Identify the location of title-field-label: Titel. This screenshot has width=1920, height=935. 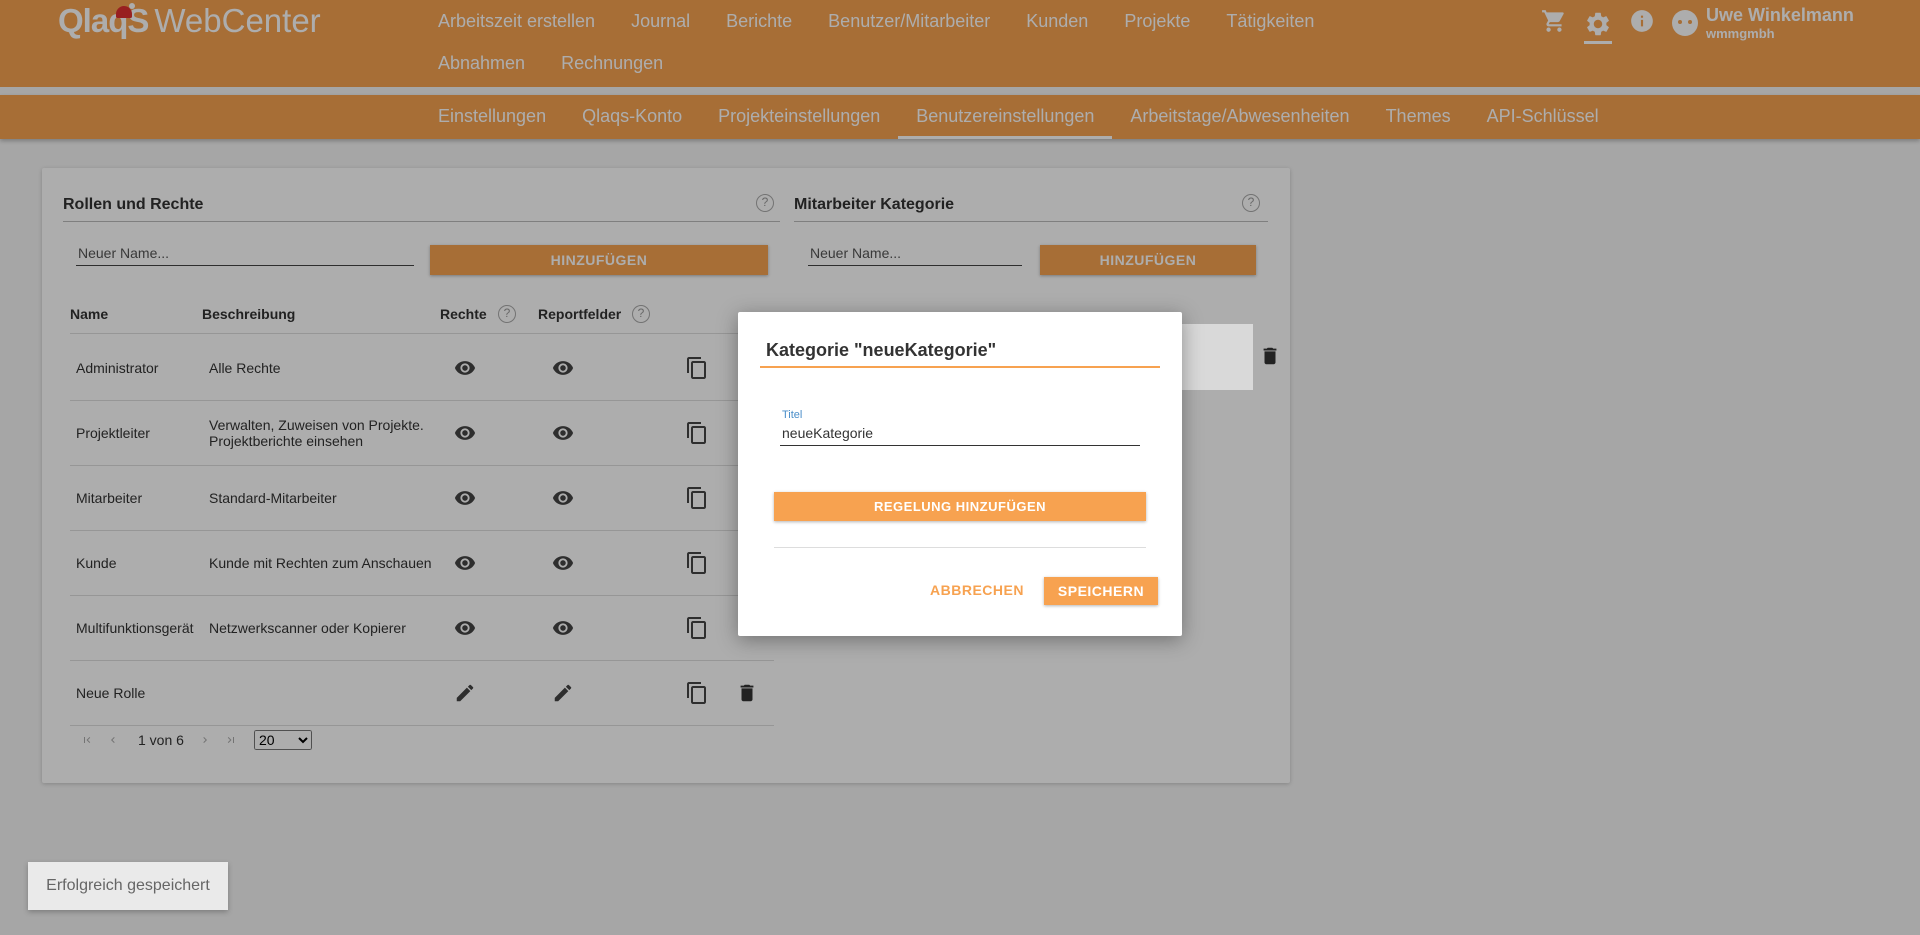
(792, 415).